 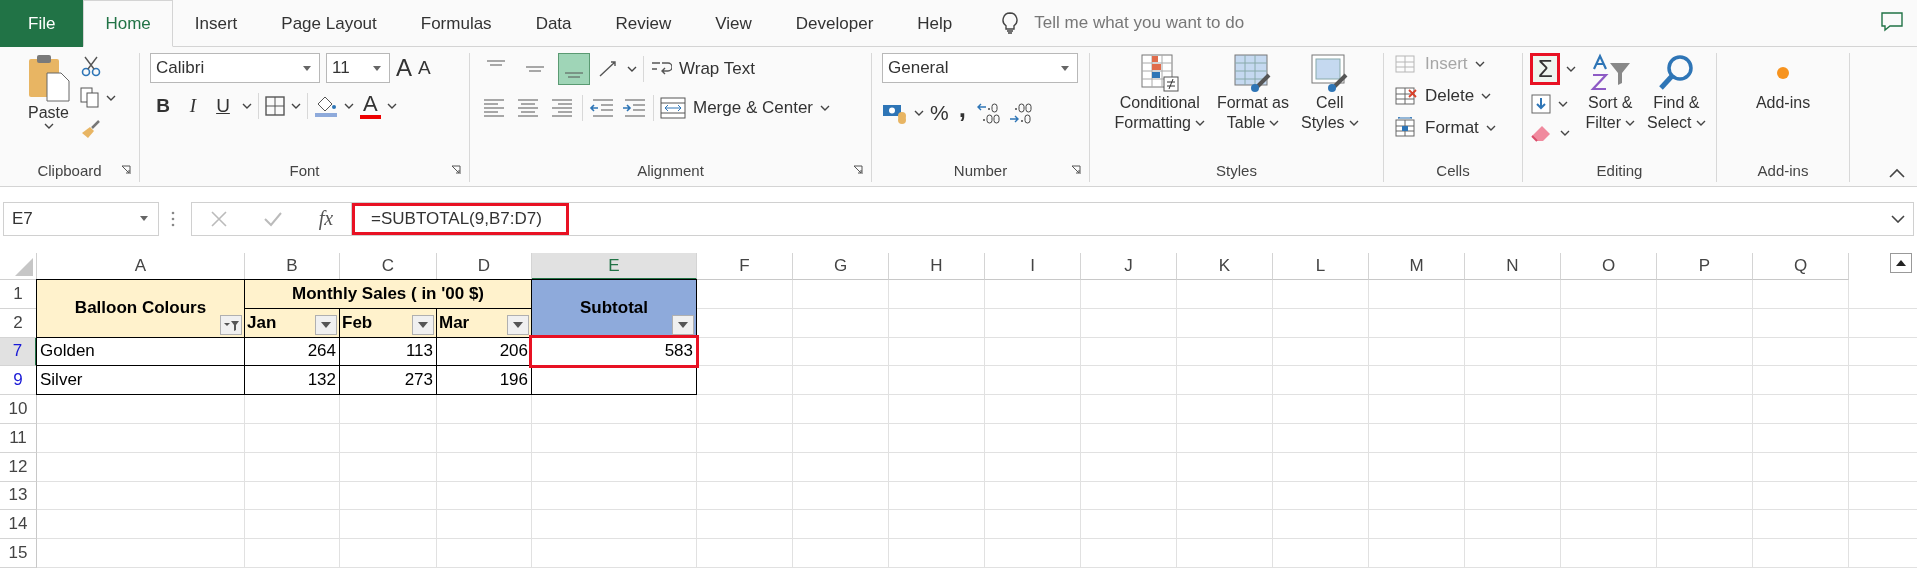 I want to click on decrease-indent-icon, so click(x=602, y=108).